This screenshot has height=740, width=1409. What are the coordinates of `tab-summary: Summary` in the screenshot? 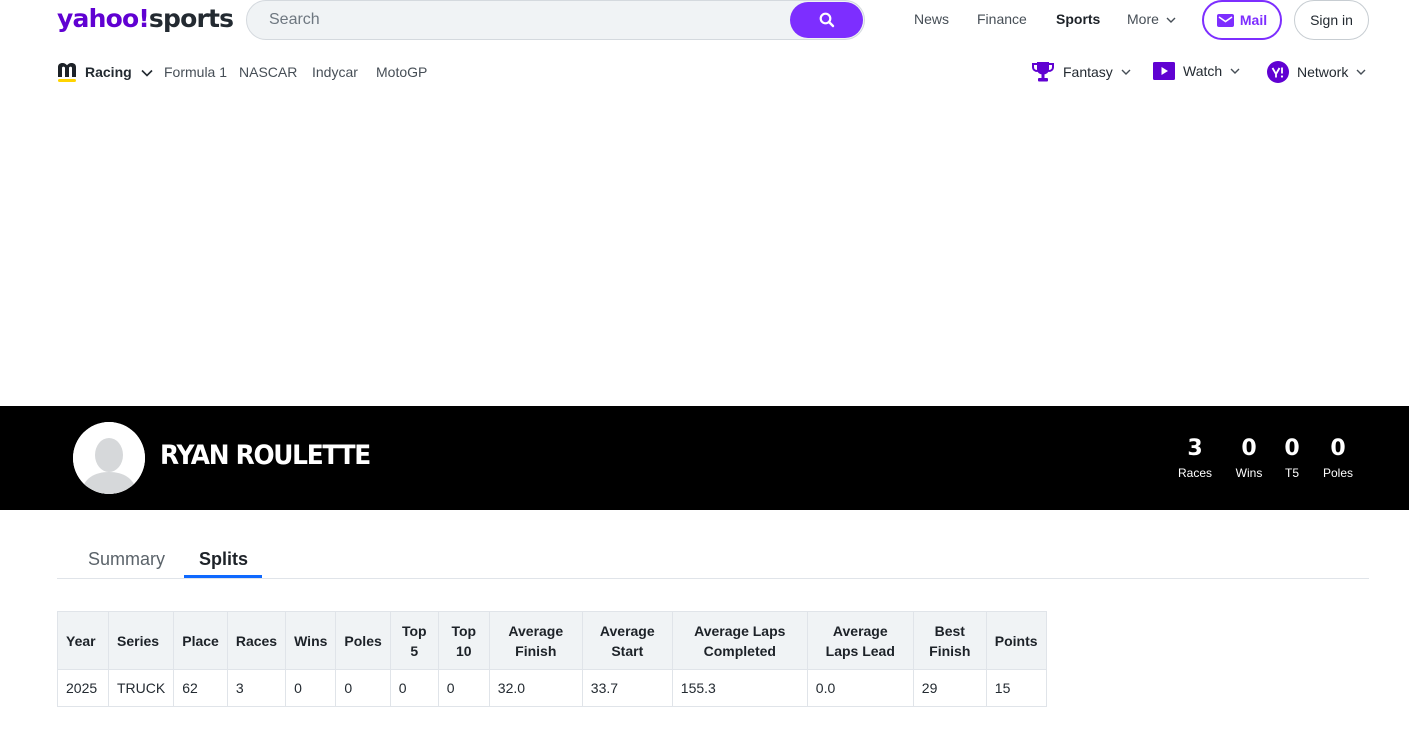 It's located at (126, 559).